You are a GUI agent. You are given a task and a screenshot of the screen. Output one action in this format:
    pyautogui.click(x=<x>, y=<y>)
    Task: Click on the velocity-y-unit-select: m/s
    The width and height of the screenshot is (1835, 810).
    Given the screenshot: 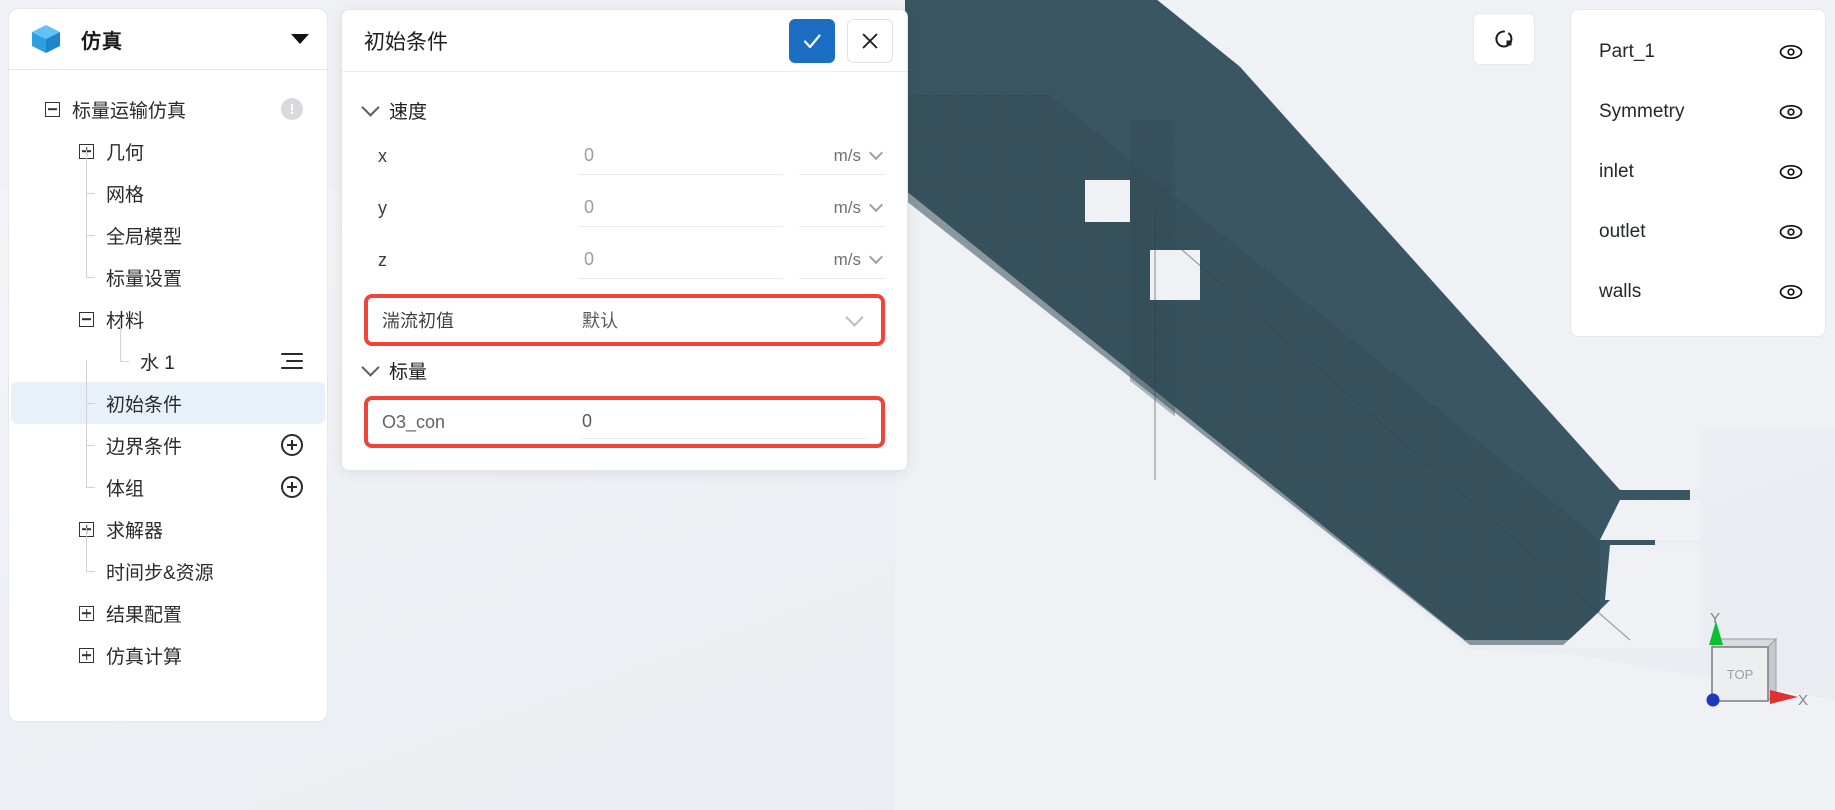 What is the action you would take?
    pyautogui.click(x=842, y=208)
    